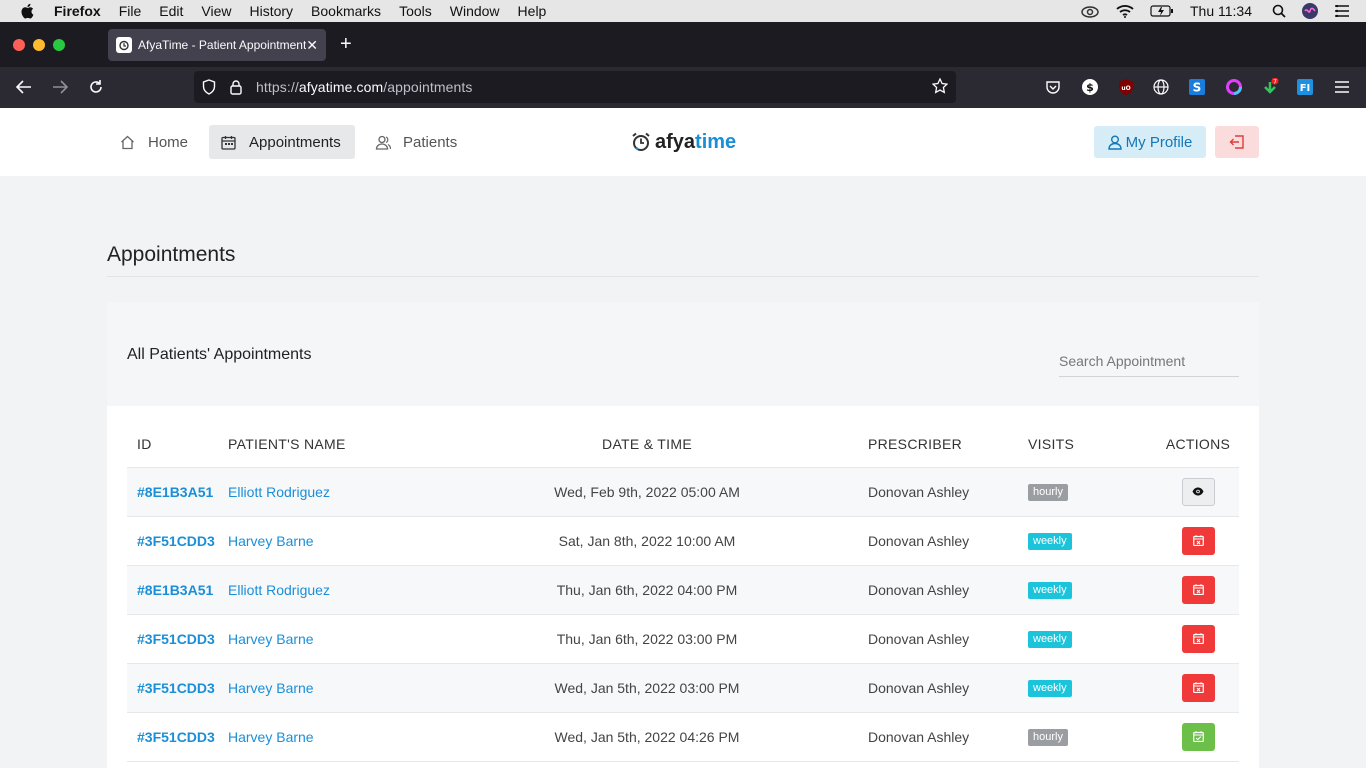 The image size is (1366, 768). I want to click on reload-icon, so click(96, 87).